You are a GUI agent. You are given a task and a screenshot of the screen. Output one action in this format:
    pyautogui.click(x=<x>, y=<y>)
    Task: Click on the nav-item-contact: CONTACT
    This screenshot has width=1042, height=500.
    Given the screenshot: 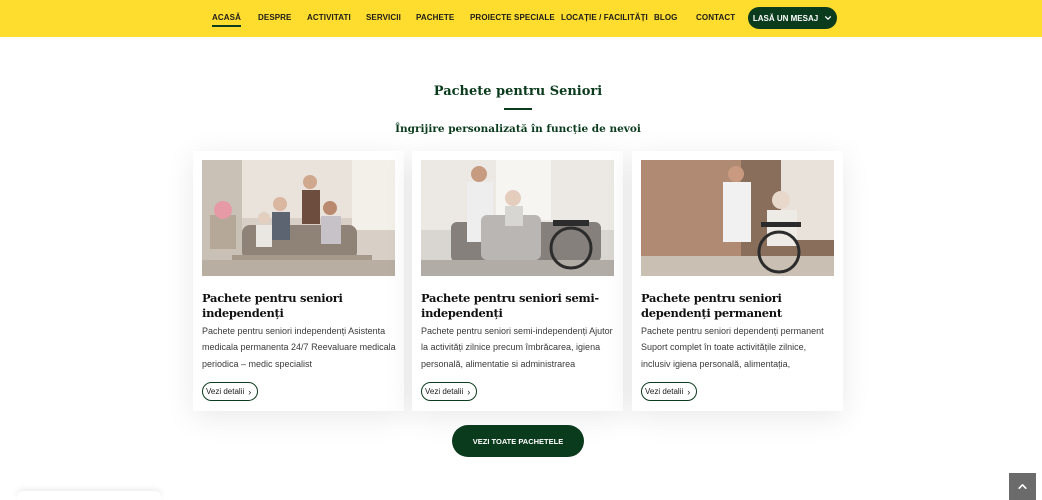 What is the action you would take?
    pyautogui.click(x=715, y=17)
    